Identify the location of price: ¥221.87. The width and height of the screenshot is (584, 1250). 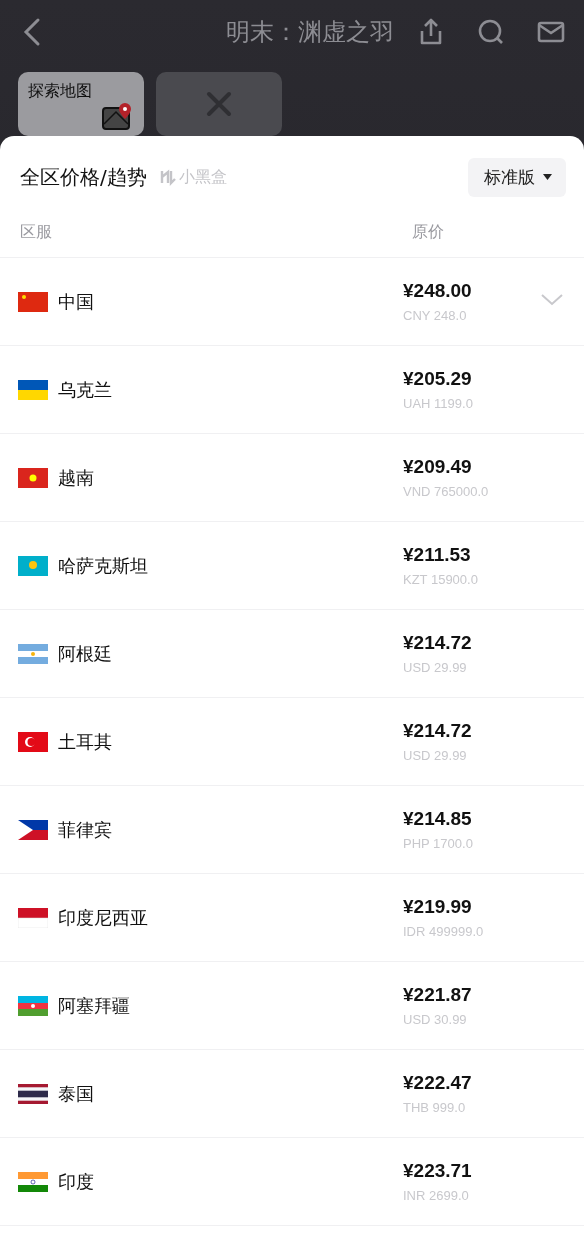
(438, 995).